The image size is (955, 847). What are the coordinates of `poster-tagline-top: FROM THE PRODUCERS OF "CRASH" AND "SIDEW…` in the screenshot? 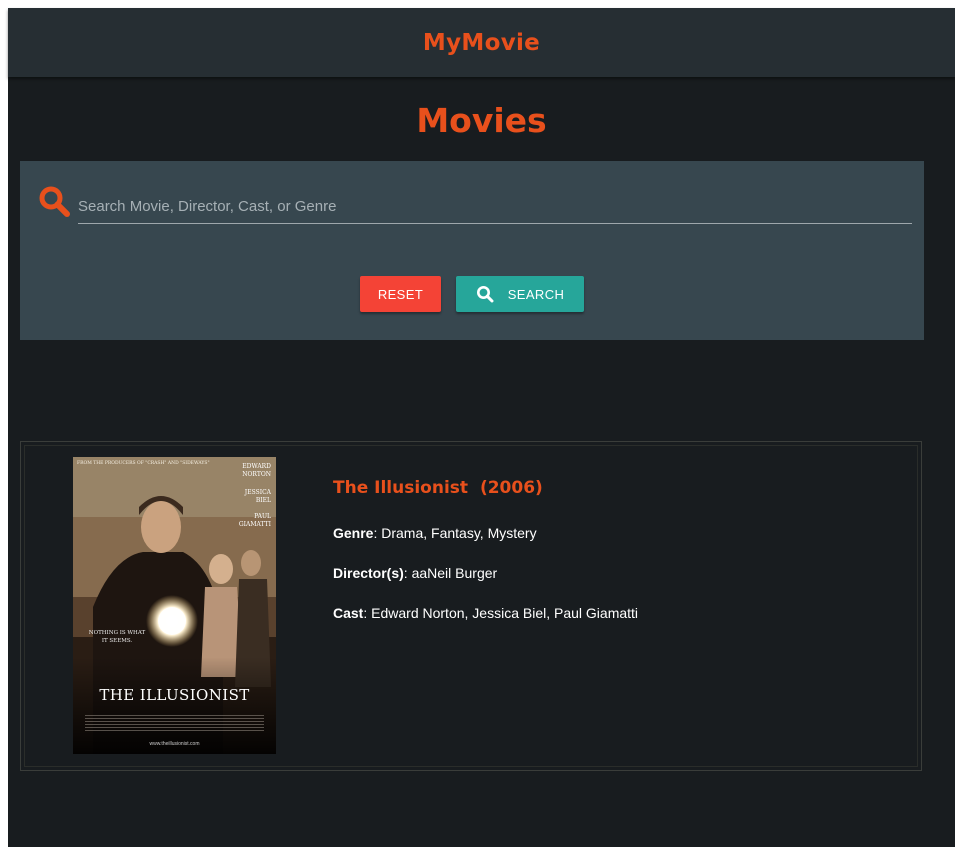 It's located at (143, 463).